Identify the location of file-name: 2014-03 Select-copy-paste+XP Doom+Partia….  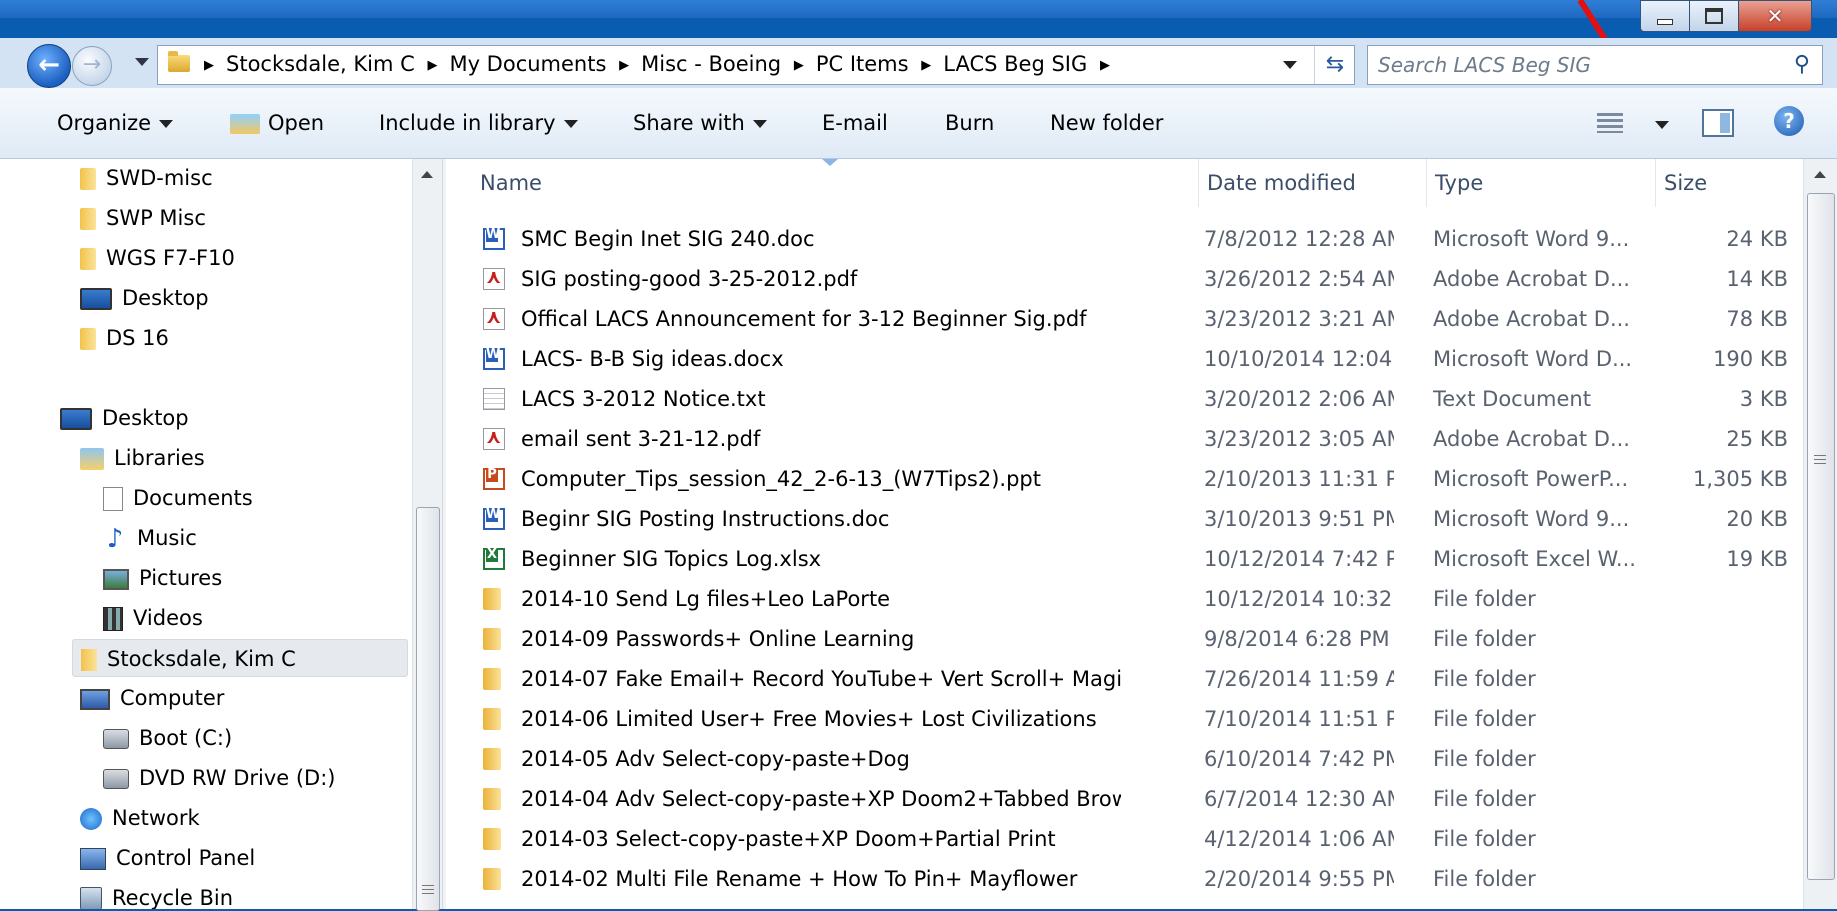
(788, 839).